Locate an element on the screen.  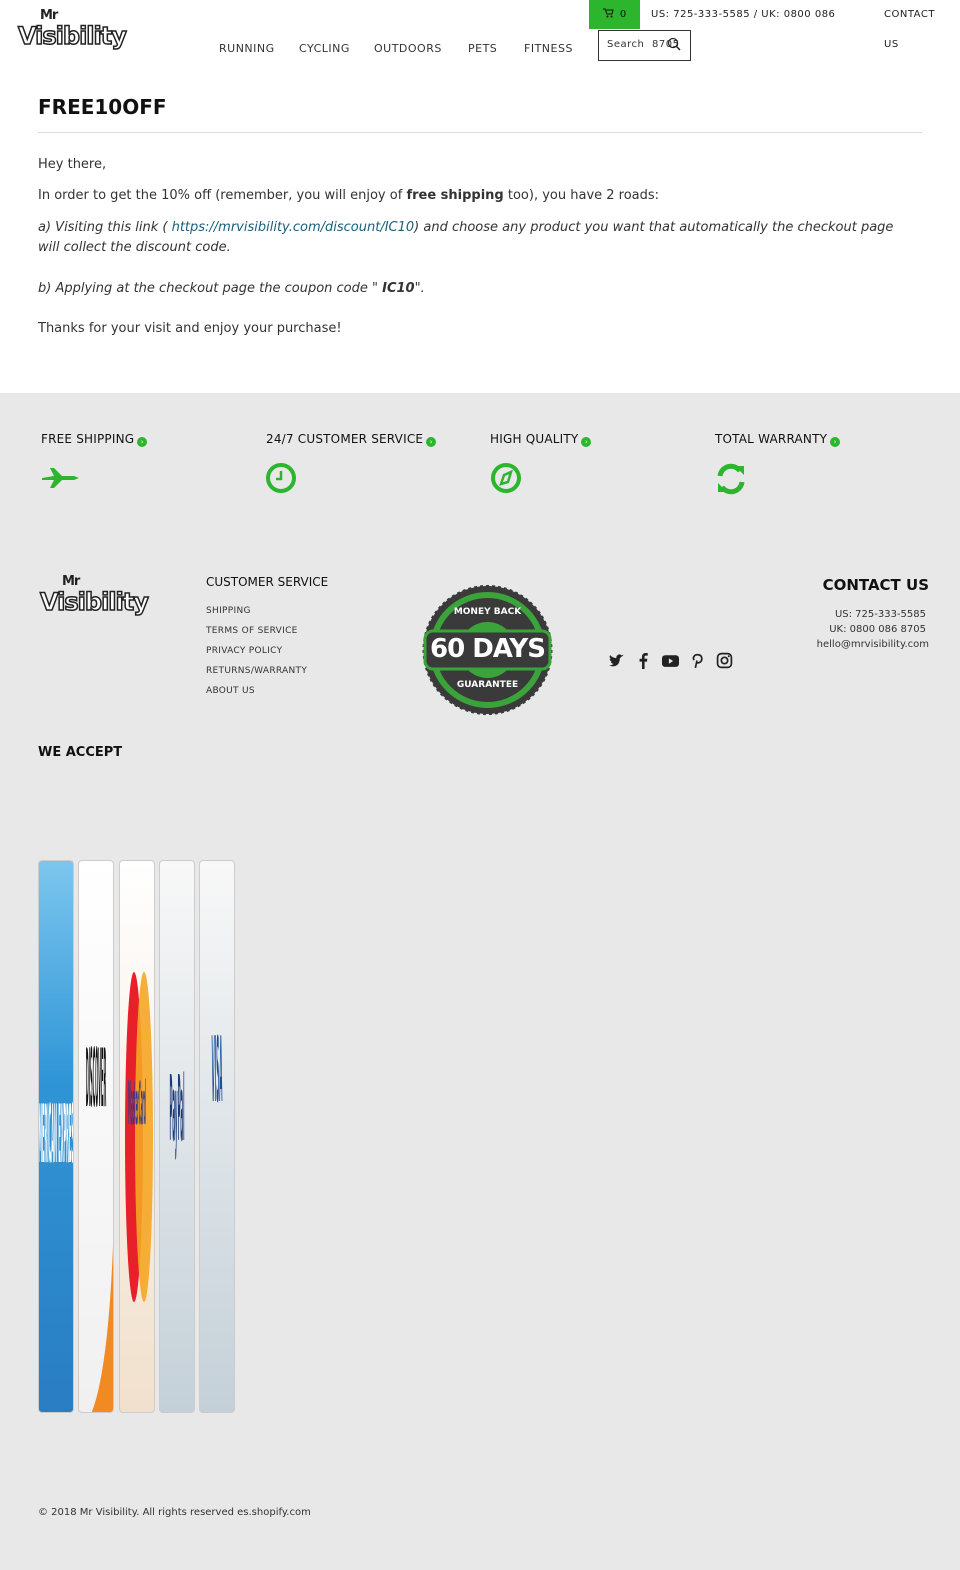
footer-link-returns: RETURNS/WARRANTY is located at coordinates (256, 671).